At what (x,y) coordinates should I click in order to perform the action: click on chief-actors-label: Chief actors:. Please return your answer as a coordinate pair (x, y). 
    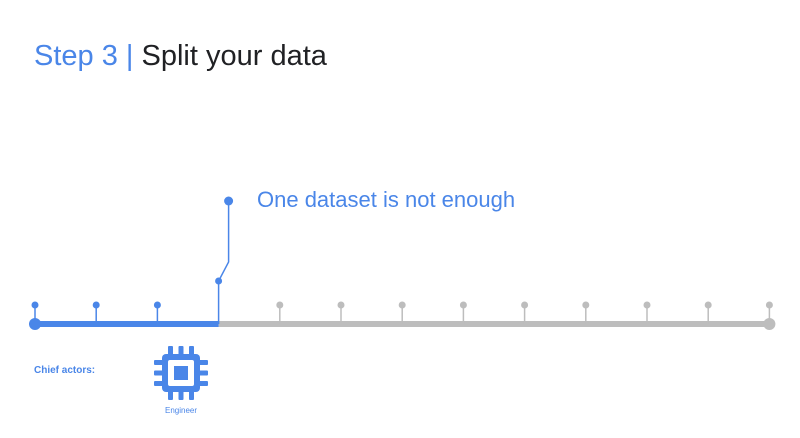
    Looking at the image, I should click on (65, 370).